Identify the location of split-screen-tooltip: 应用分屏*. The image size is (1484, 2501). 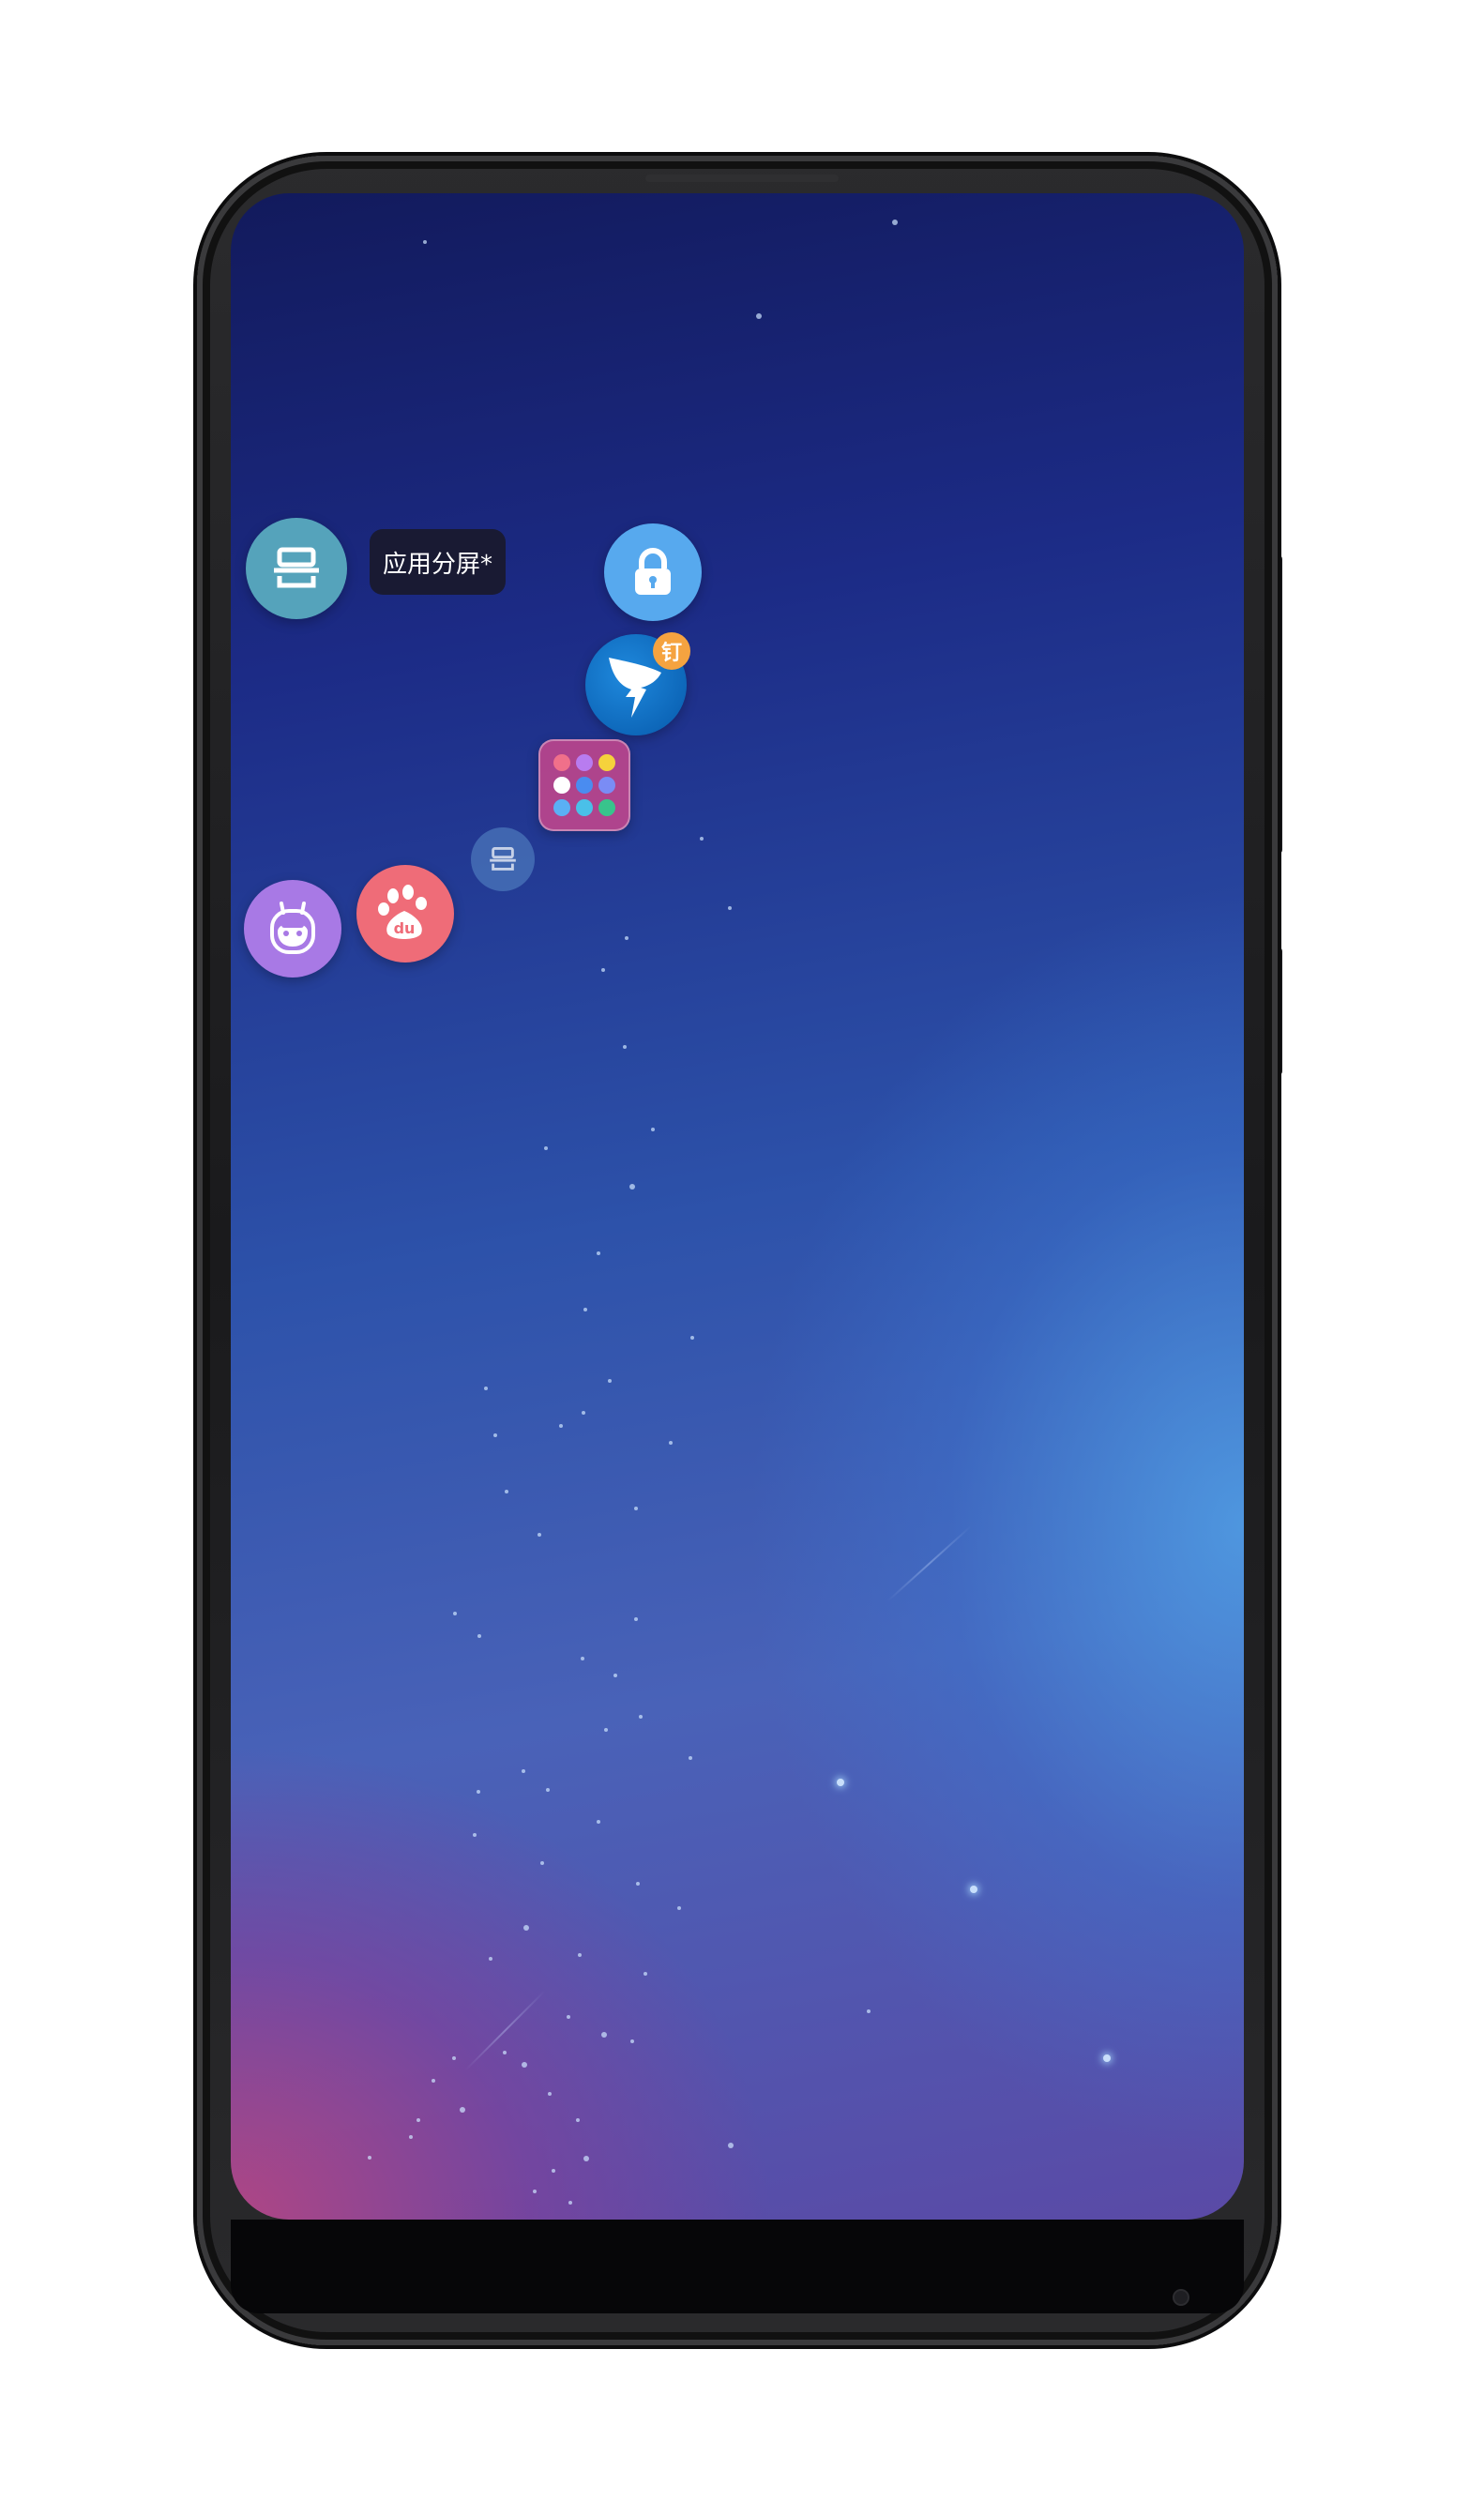
(438, 562).